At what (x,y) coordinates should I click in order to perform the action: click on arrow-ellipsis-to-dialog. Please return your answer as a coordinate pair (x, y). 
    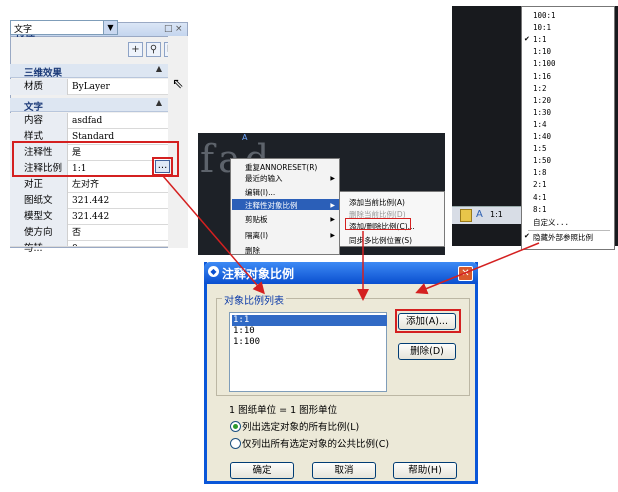
    Looking at the image, I should click on (213, 235).